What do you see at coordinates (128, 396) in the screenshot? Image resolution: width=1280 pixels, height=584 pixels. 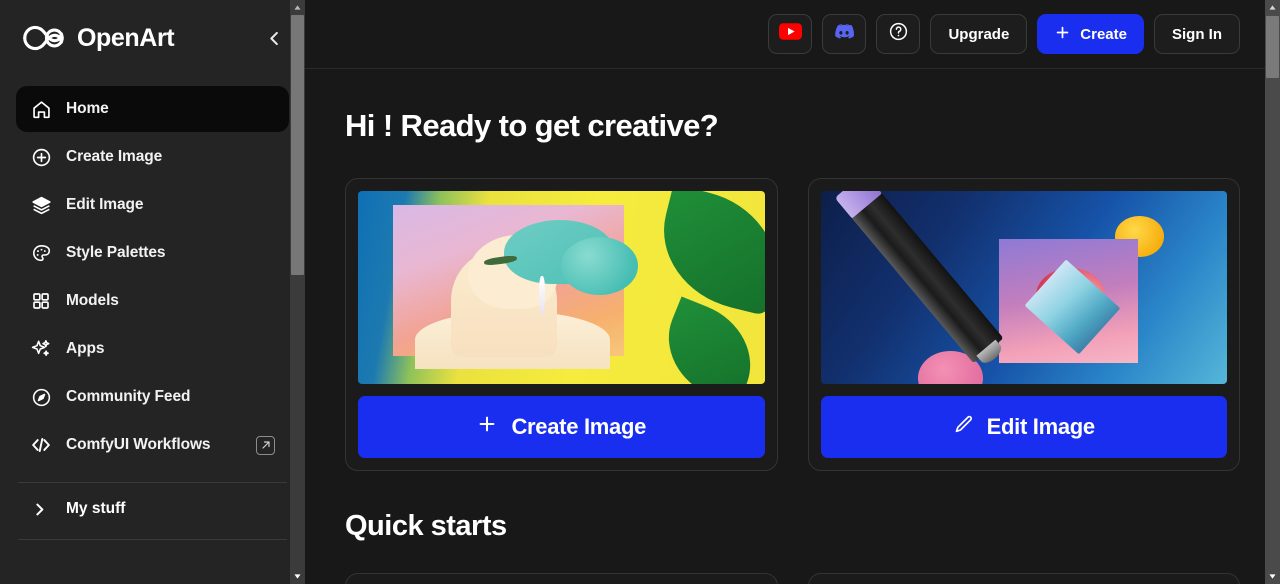 I see `sidebar-item-label: Community Feed` at bounding box center [128, 396].